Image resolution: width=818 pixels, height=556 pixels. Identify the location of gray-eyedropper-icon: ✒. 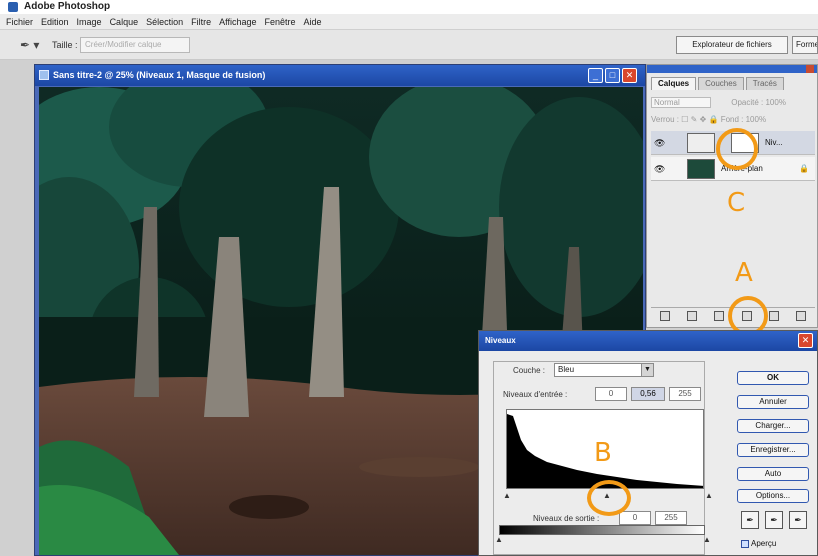
(774, 520).